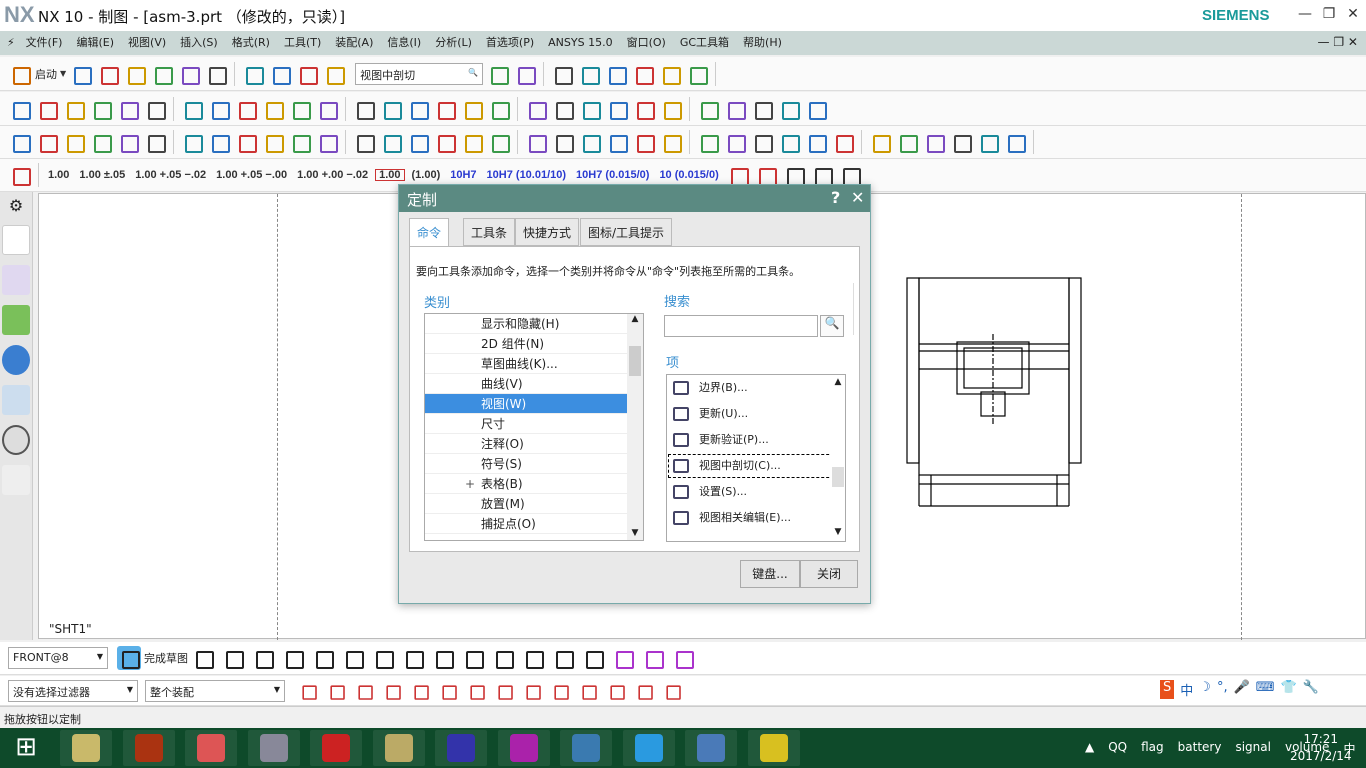 This screenshot has height=768, width=1366. What do you see at coordinates (16, 360) in the screenshot?
I see `info-tab` at bounding box center [16, 360].